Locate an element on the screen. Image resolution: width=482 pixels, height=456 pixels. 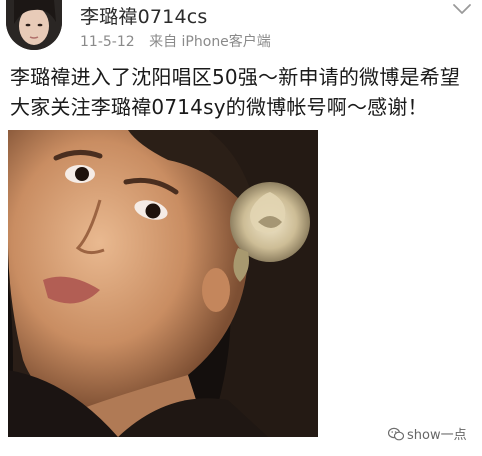
post-meta: 11-5-12 来自 iPhone客户端 is located at coordinates (175, 41).